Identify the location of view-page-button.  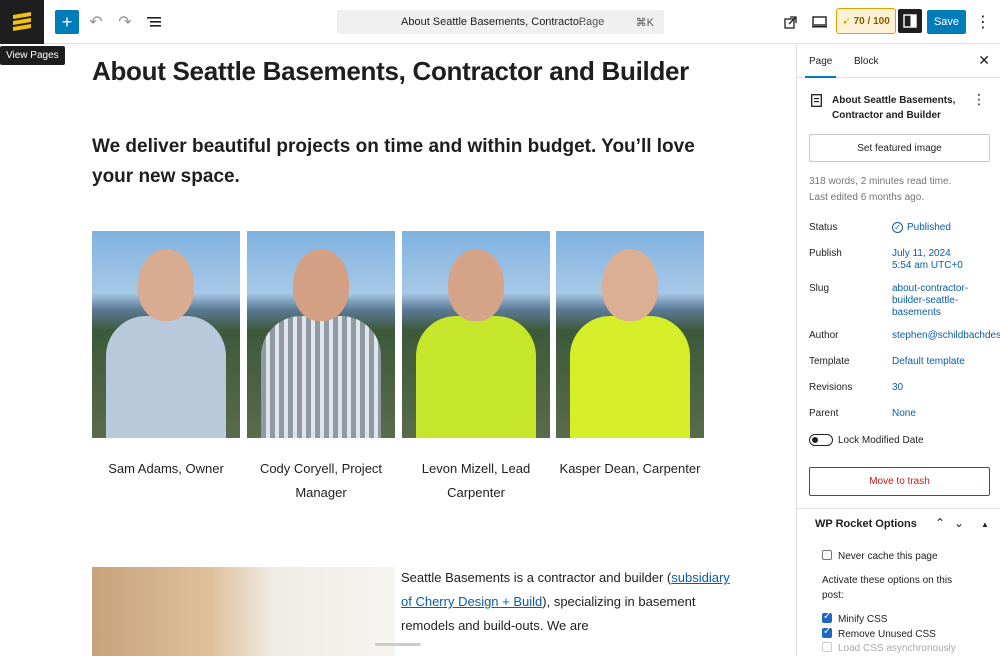
(790, 22).